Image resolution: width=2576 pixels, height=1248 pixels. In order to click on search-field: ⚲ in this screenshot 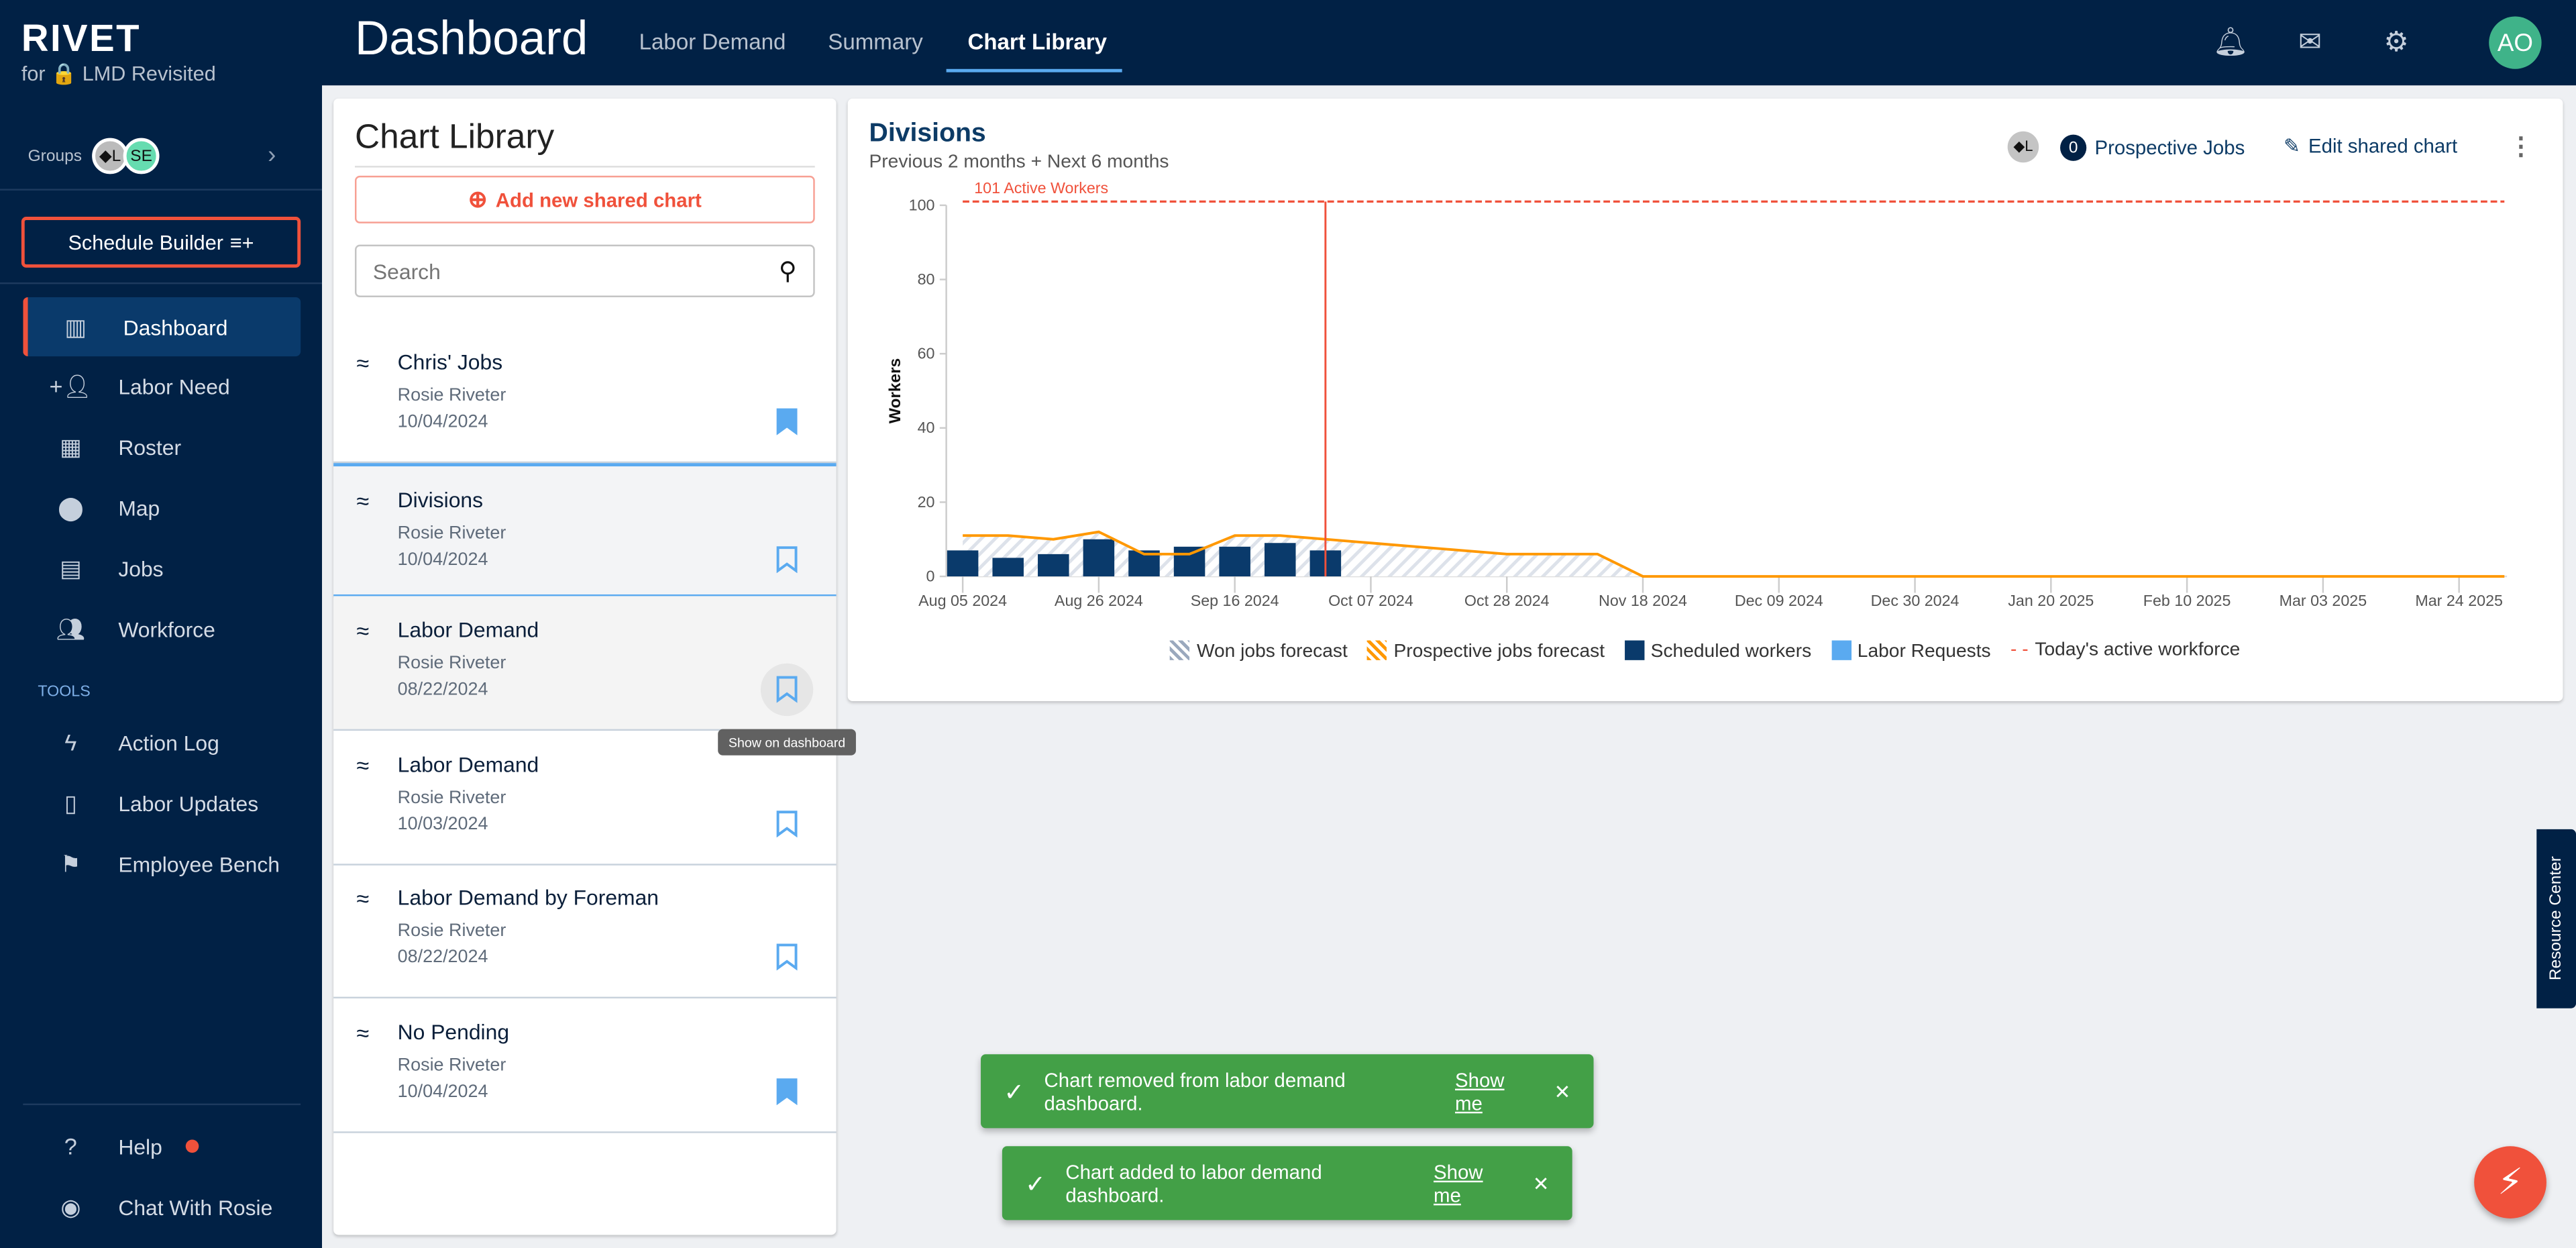, I will do `click(584, 270)`.